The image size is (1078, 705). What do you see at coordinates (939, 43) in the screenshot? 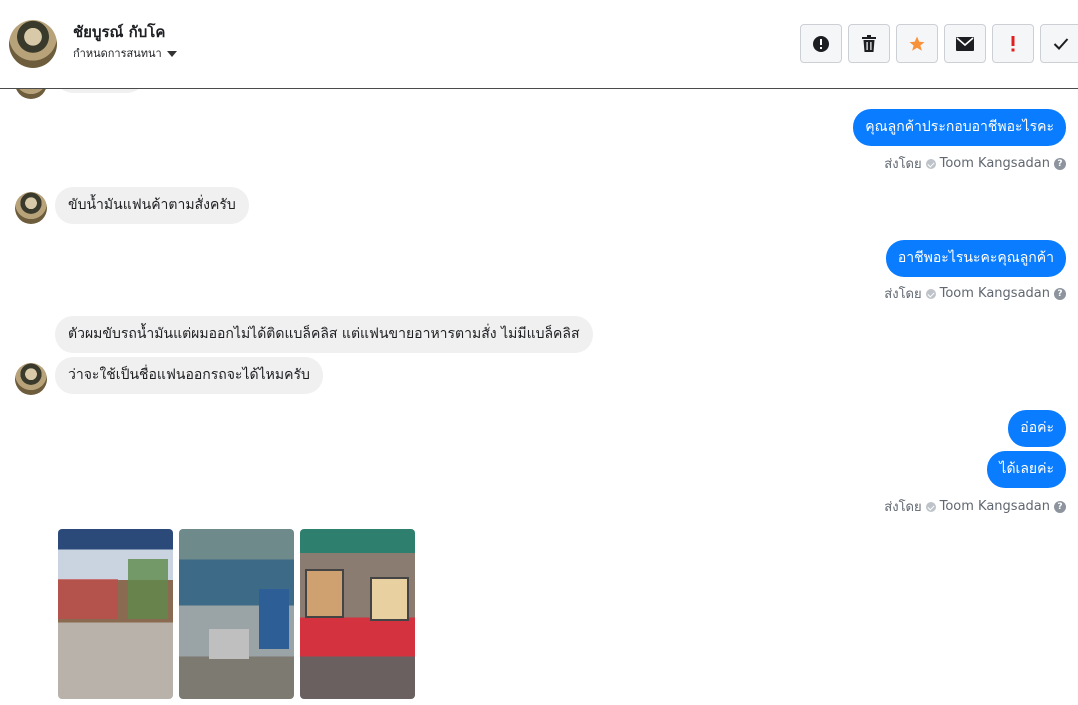
I see `conversation-toolbar` at bounding box center [939, 43].